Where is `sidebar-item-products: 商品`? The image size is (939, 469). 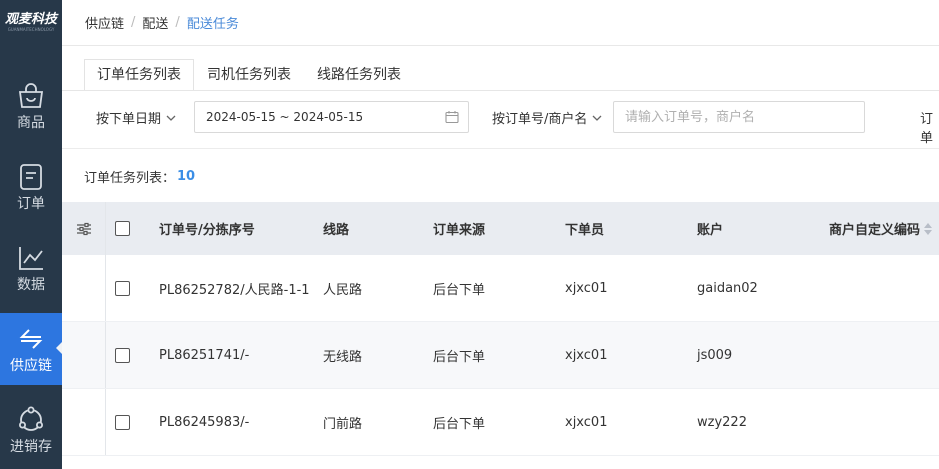
sidebar-item-products: 商品 is located at coordinates (31, 106).